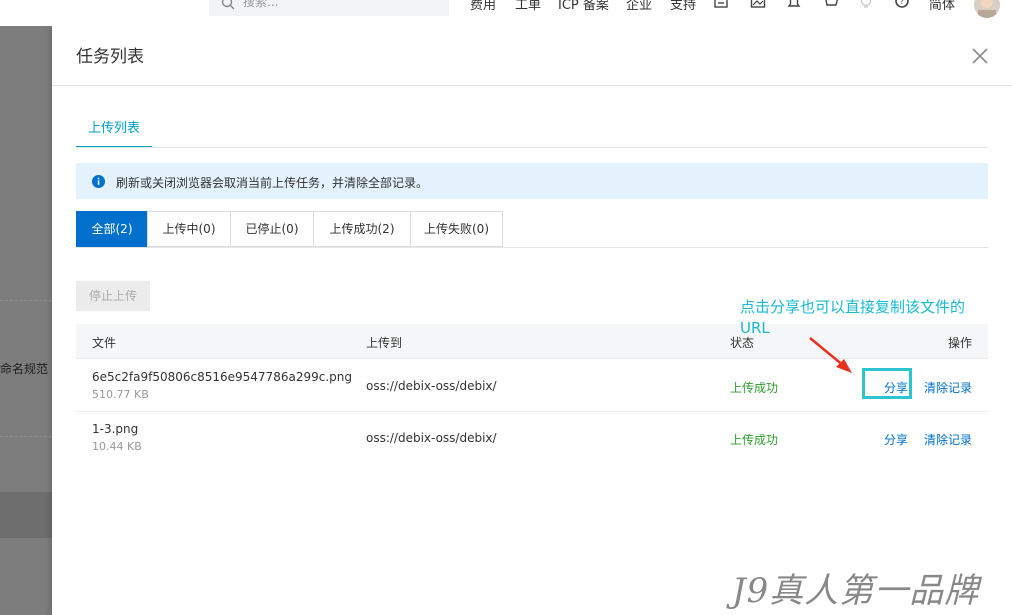 This screenshot has height=615, width=1012. What do you see at coordinates (104, 343) in the screenshot?
I see `column-file: 文件` at bounding box center [104, 343].